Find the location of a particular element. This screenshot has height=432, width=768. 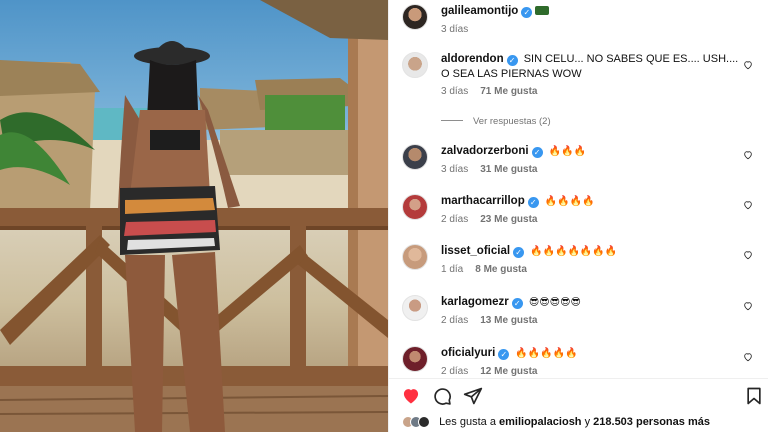

comment-likes: 71 Me gusta is located at coordinates (508, 91).